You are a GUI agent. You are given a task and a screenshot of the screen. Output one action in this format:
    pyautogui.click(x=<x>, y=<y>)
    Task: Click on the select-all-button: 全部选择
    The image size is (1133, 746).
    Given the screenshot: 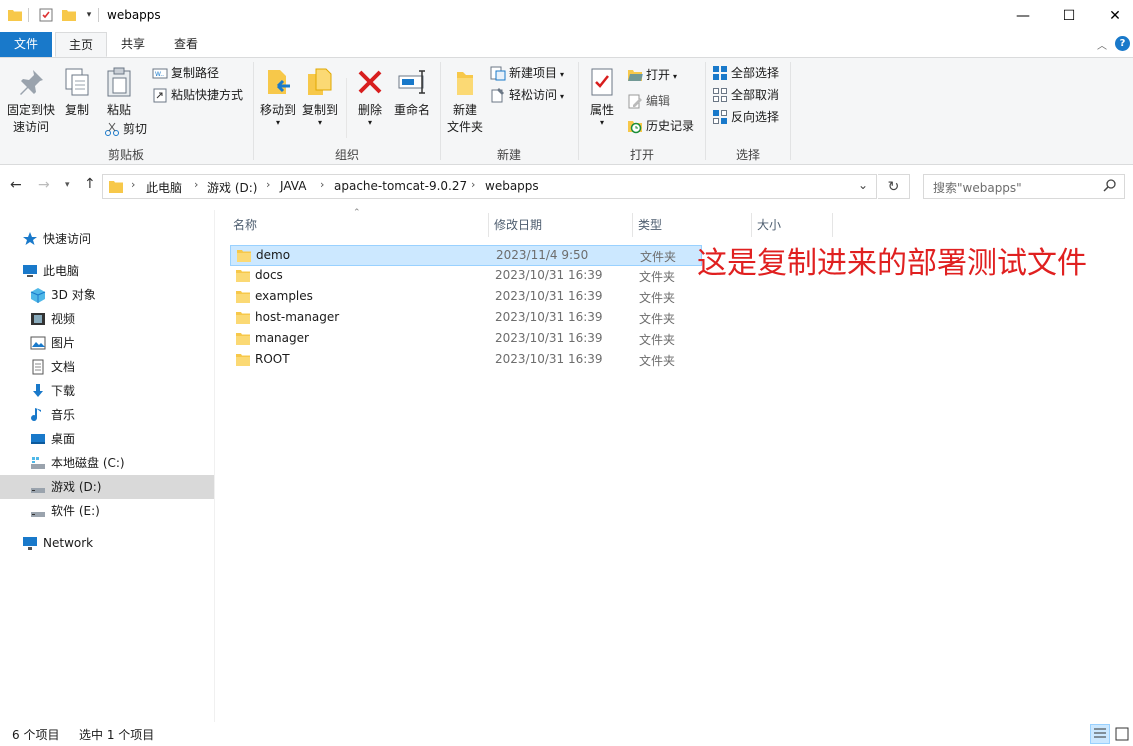 What is the action you would take?
    pyautogui.click(x=745, y=73)
    